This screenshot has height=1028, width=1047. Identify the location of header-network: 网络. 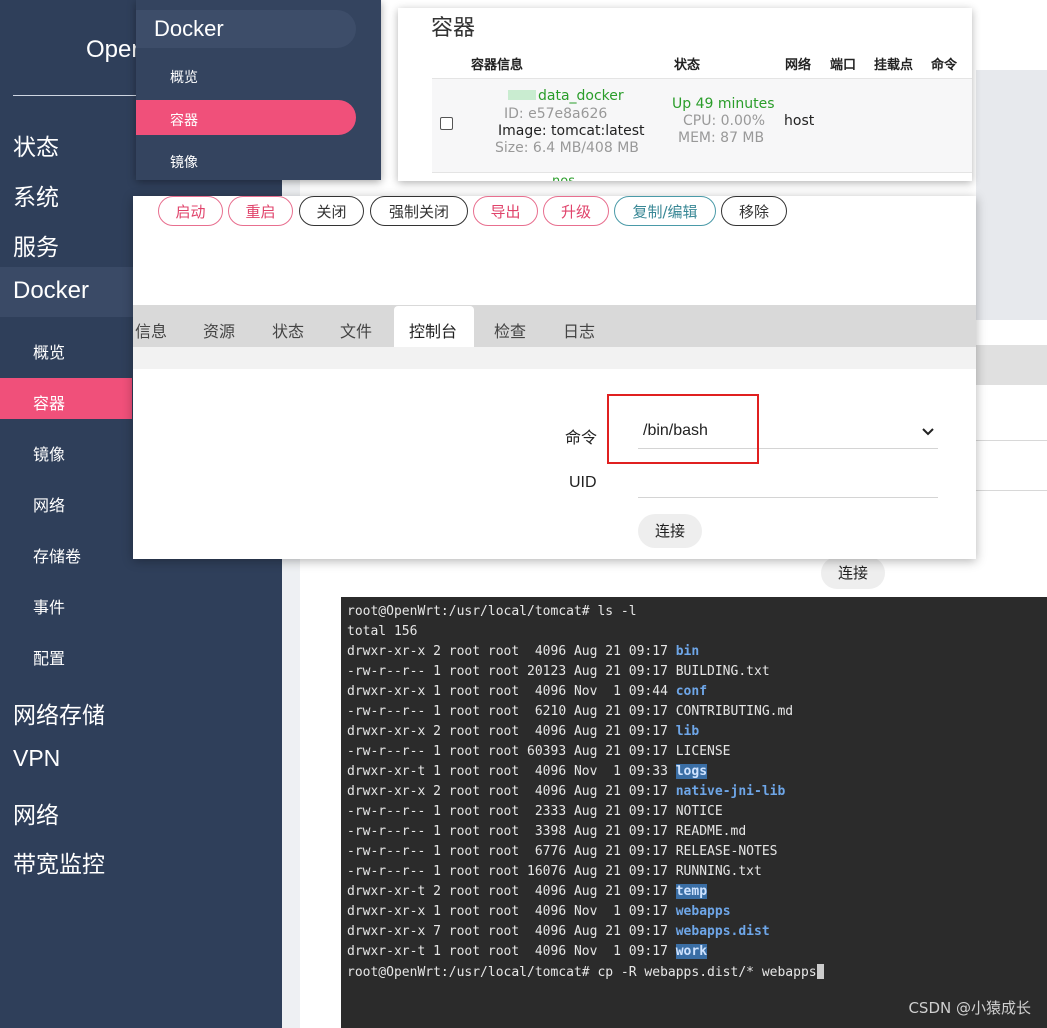
(798, 65).